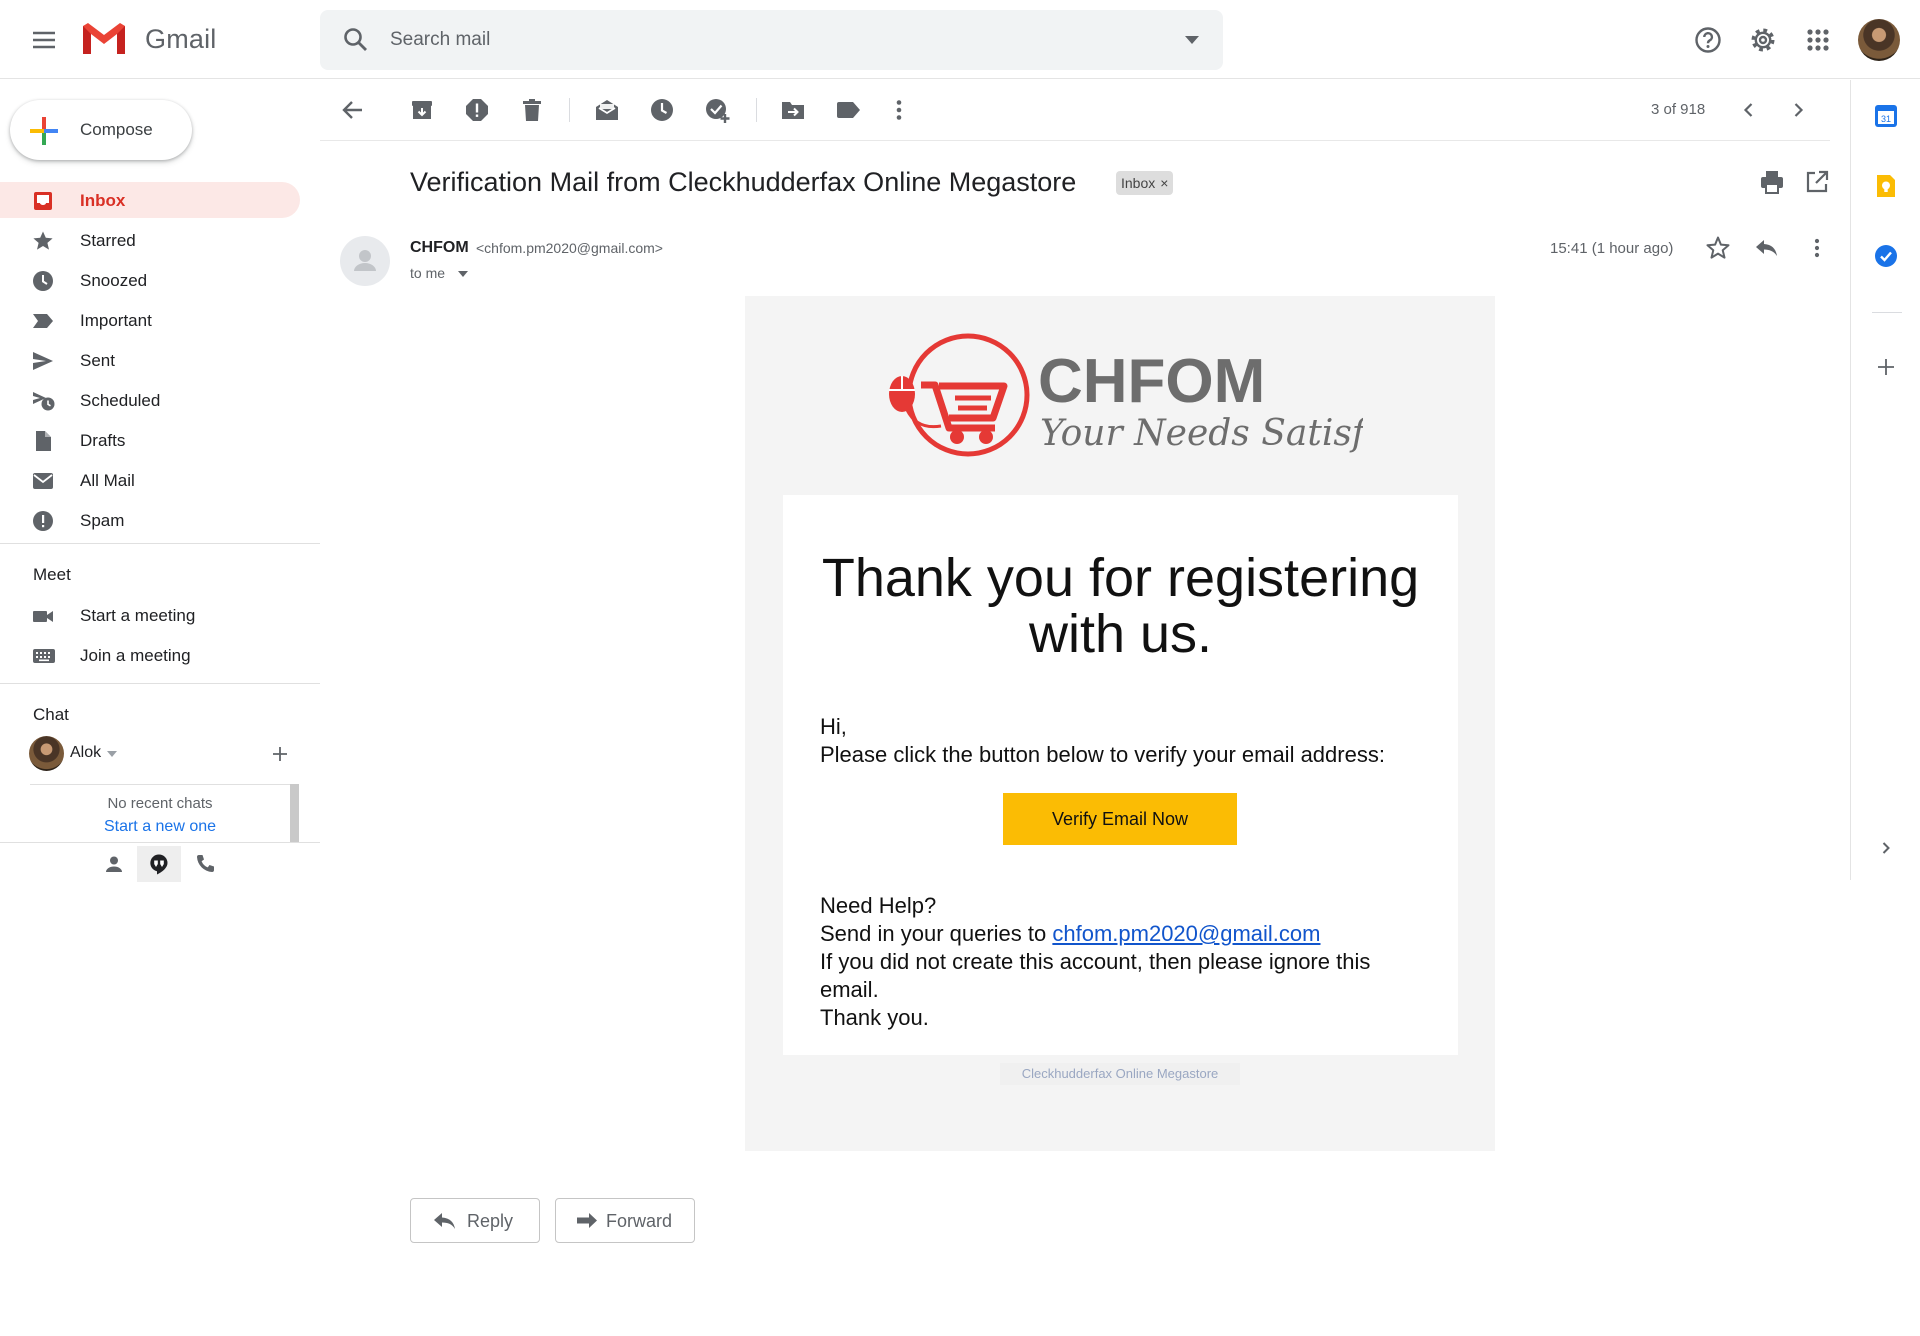 This screenshot has height=1336, width=1920. What do you see at coordinates (1798, 110) in the screenshot?
I see `older-chevron-right-icon` at bounding box center [1798, 110].